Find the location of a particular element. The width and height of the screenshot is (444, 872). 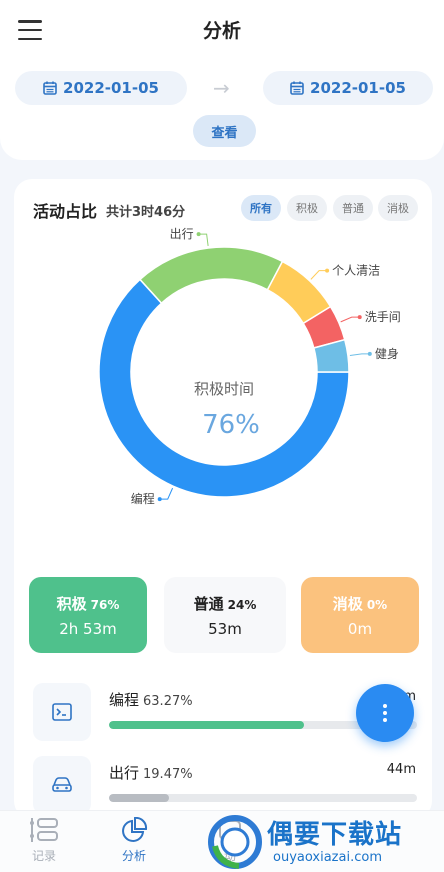

positive-percent: 76% is located at coordinates (105, 604).